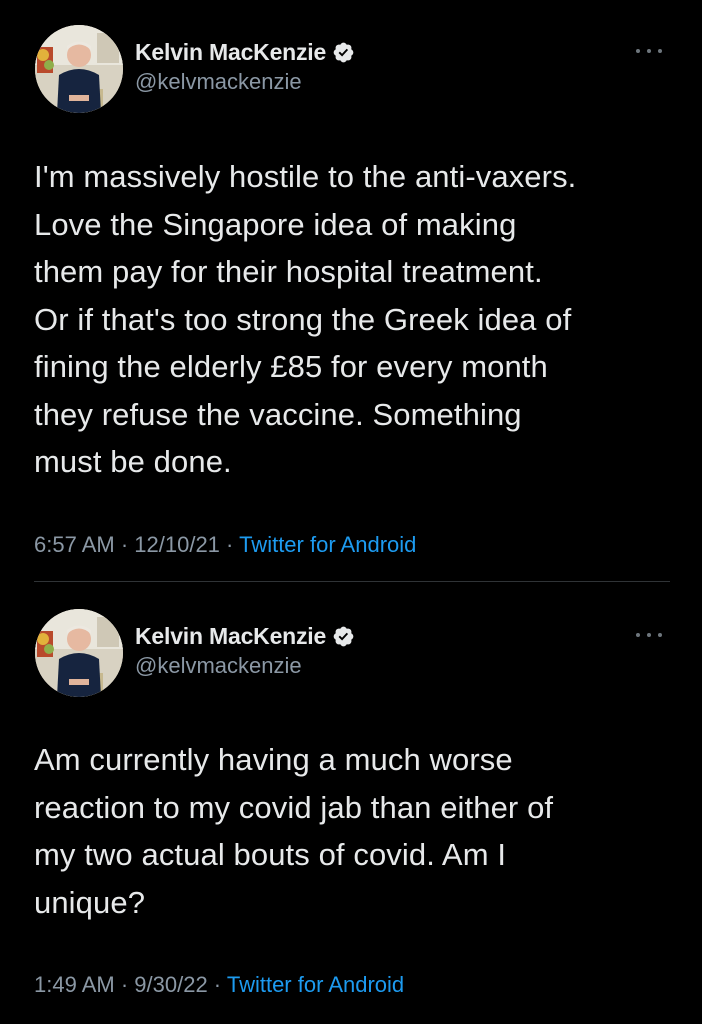 The height and width of the screenshot is (1024, 702). I want to click on tweet-time: 6:57 AM, so click(74, 544).